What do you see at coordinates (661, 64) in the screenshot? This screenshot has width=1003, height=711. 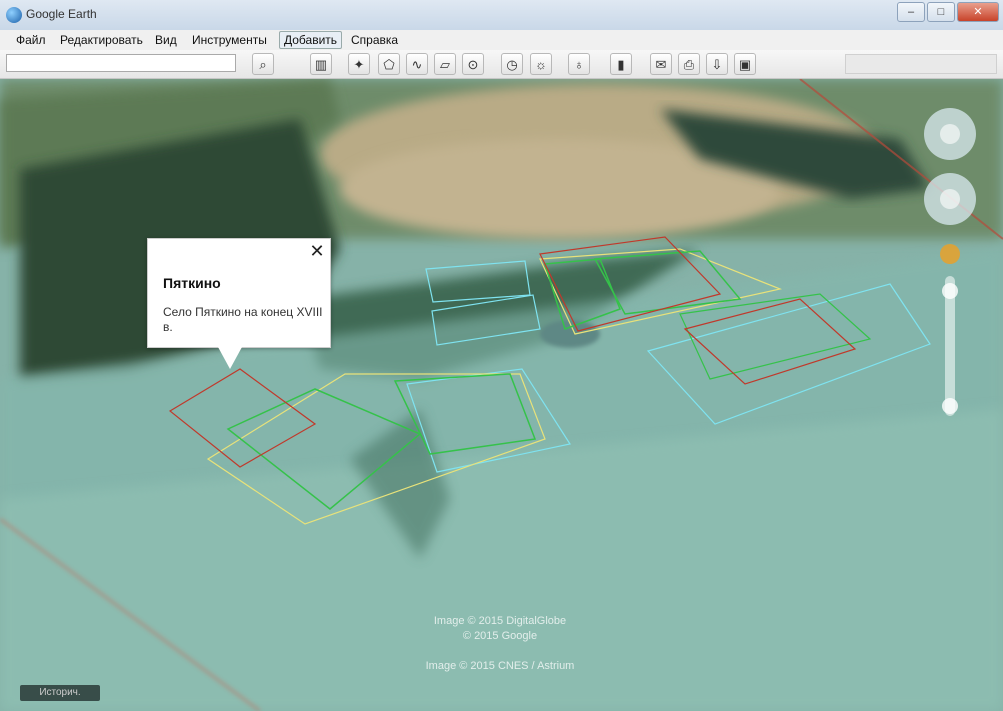 I see `email-icon: ✉` at bounding box center [661, 64].